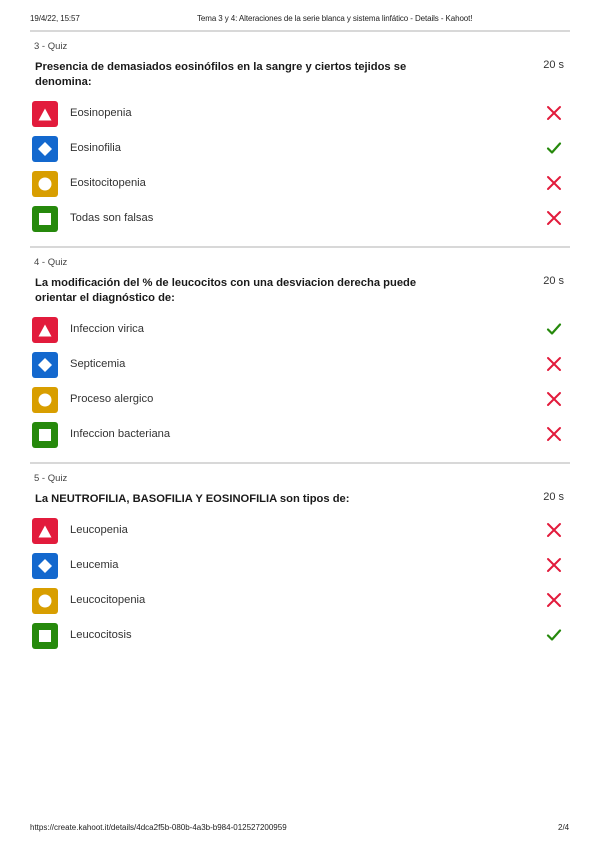  I want to click on answer-row: Eosinofilia, so click(300, 149).